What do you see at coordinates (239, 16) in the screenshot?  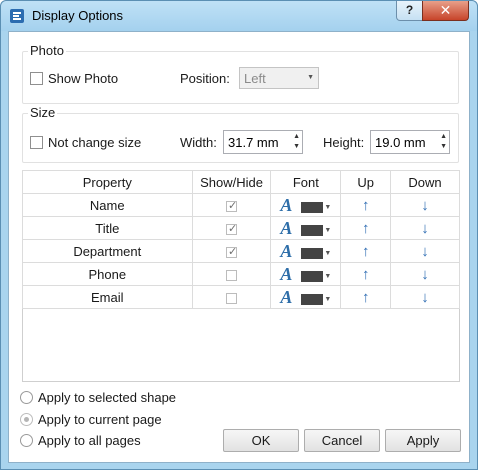 I see `title-bar: Display Options ? ✕` at bounding box center [239, 16].